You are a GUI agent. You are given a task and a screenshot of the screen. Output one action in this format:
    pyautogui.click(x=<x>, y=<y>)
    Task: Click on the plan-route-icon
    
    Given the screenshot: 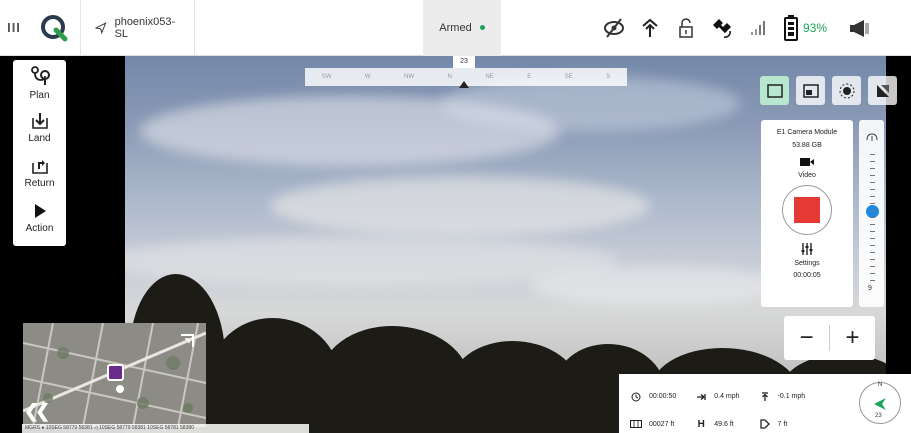 What is the action you would take?
    pyautogui.click(x=40, y=75)
    